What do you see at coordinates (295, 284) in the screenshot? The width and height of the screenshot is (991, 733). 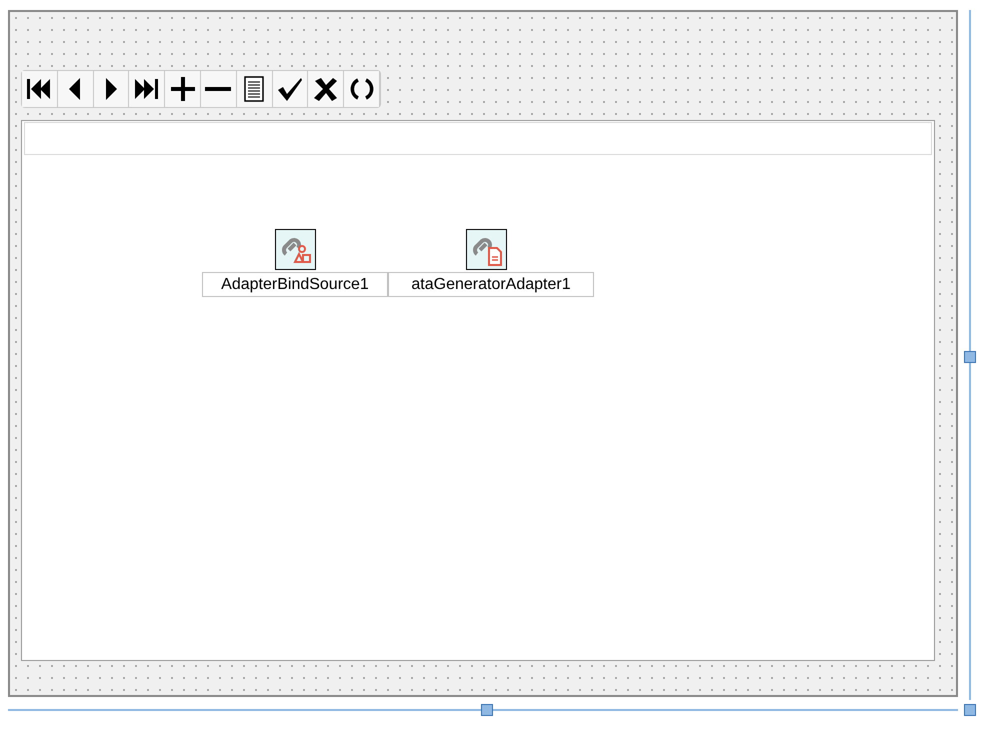 I see `component-label: AdapterBindSource1` at bounding box center [295, 284].